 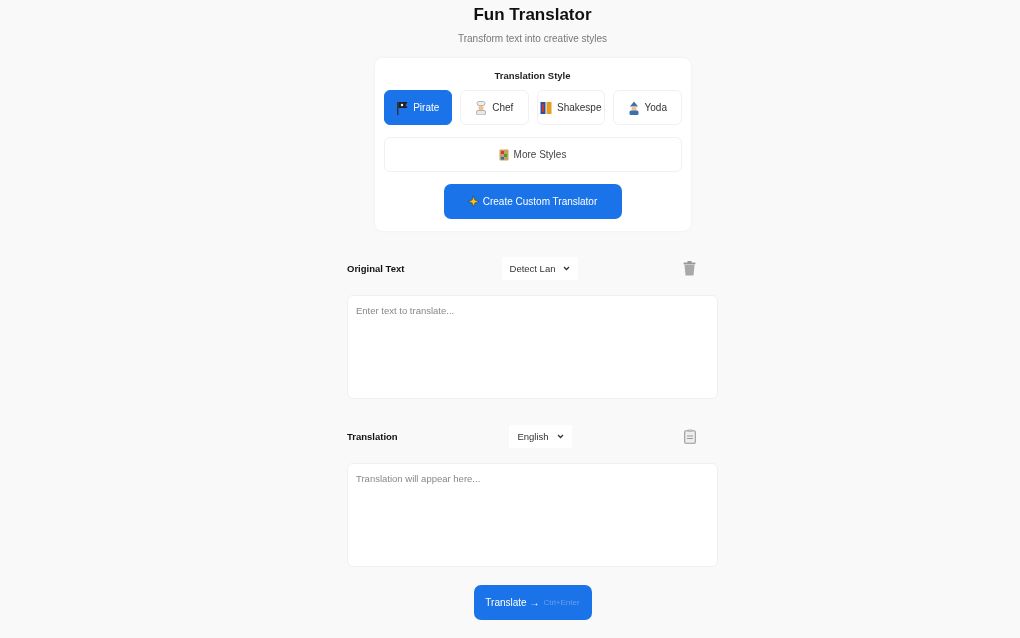 I want to click on style-button: Shakespe, so click(x=570, y=107).